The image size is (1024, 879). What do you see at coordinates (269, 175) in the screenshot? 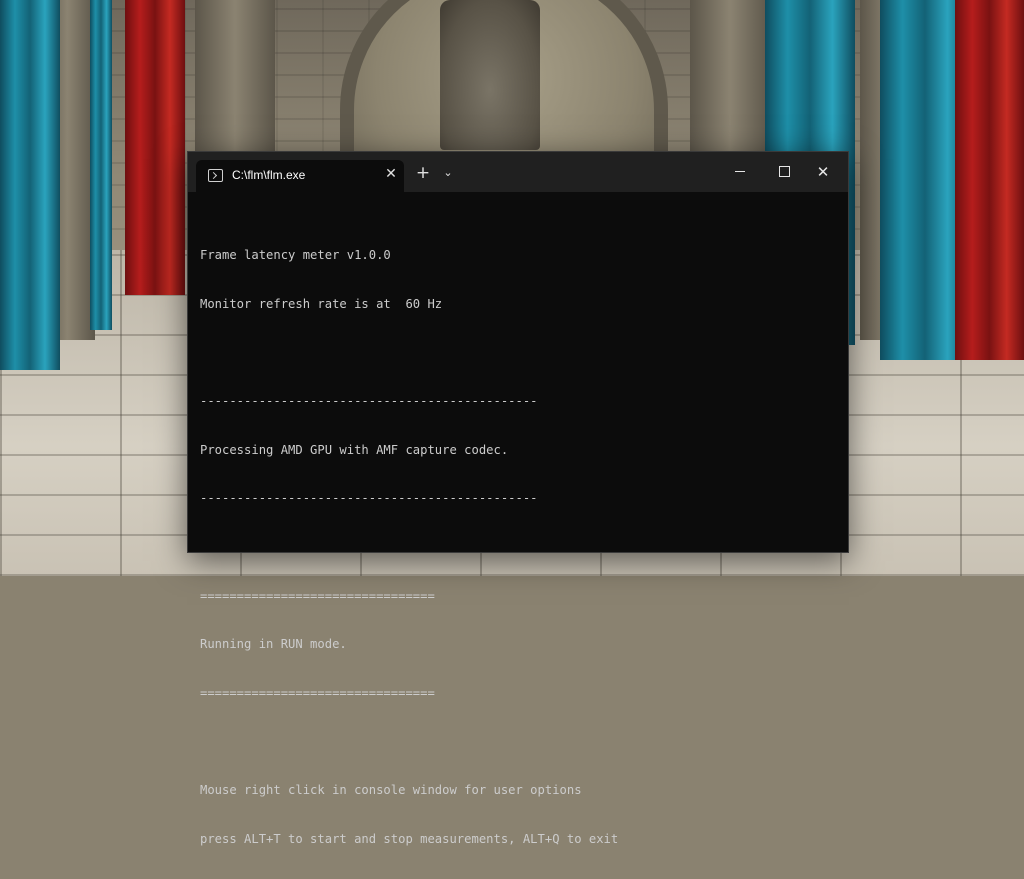
I see `tab-title: C:\flm\flm.exe` at bounding box center [269, 175].